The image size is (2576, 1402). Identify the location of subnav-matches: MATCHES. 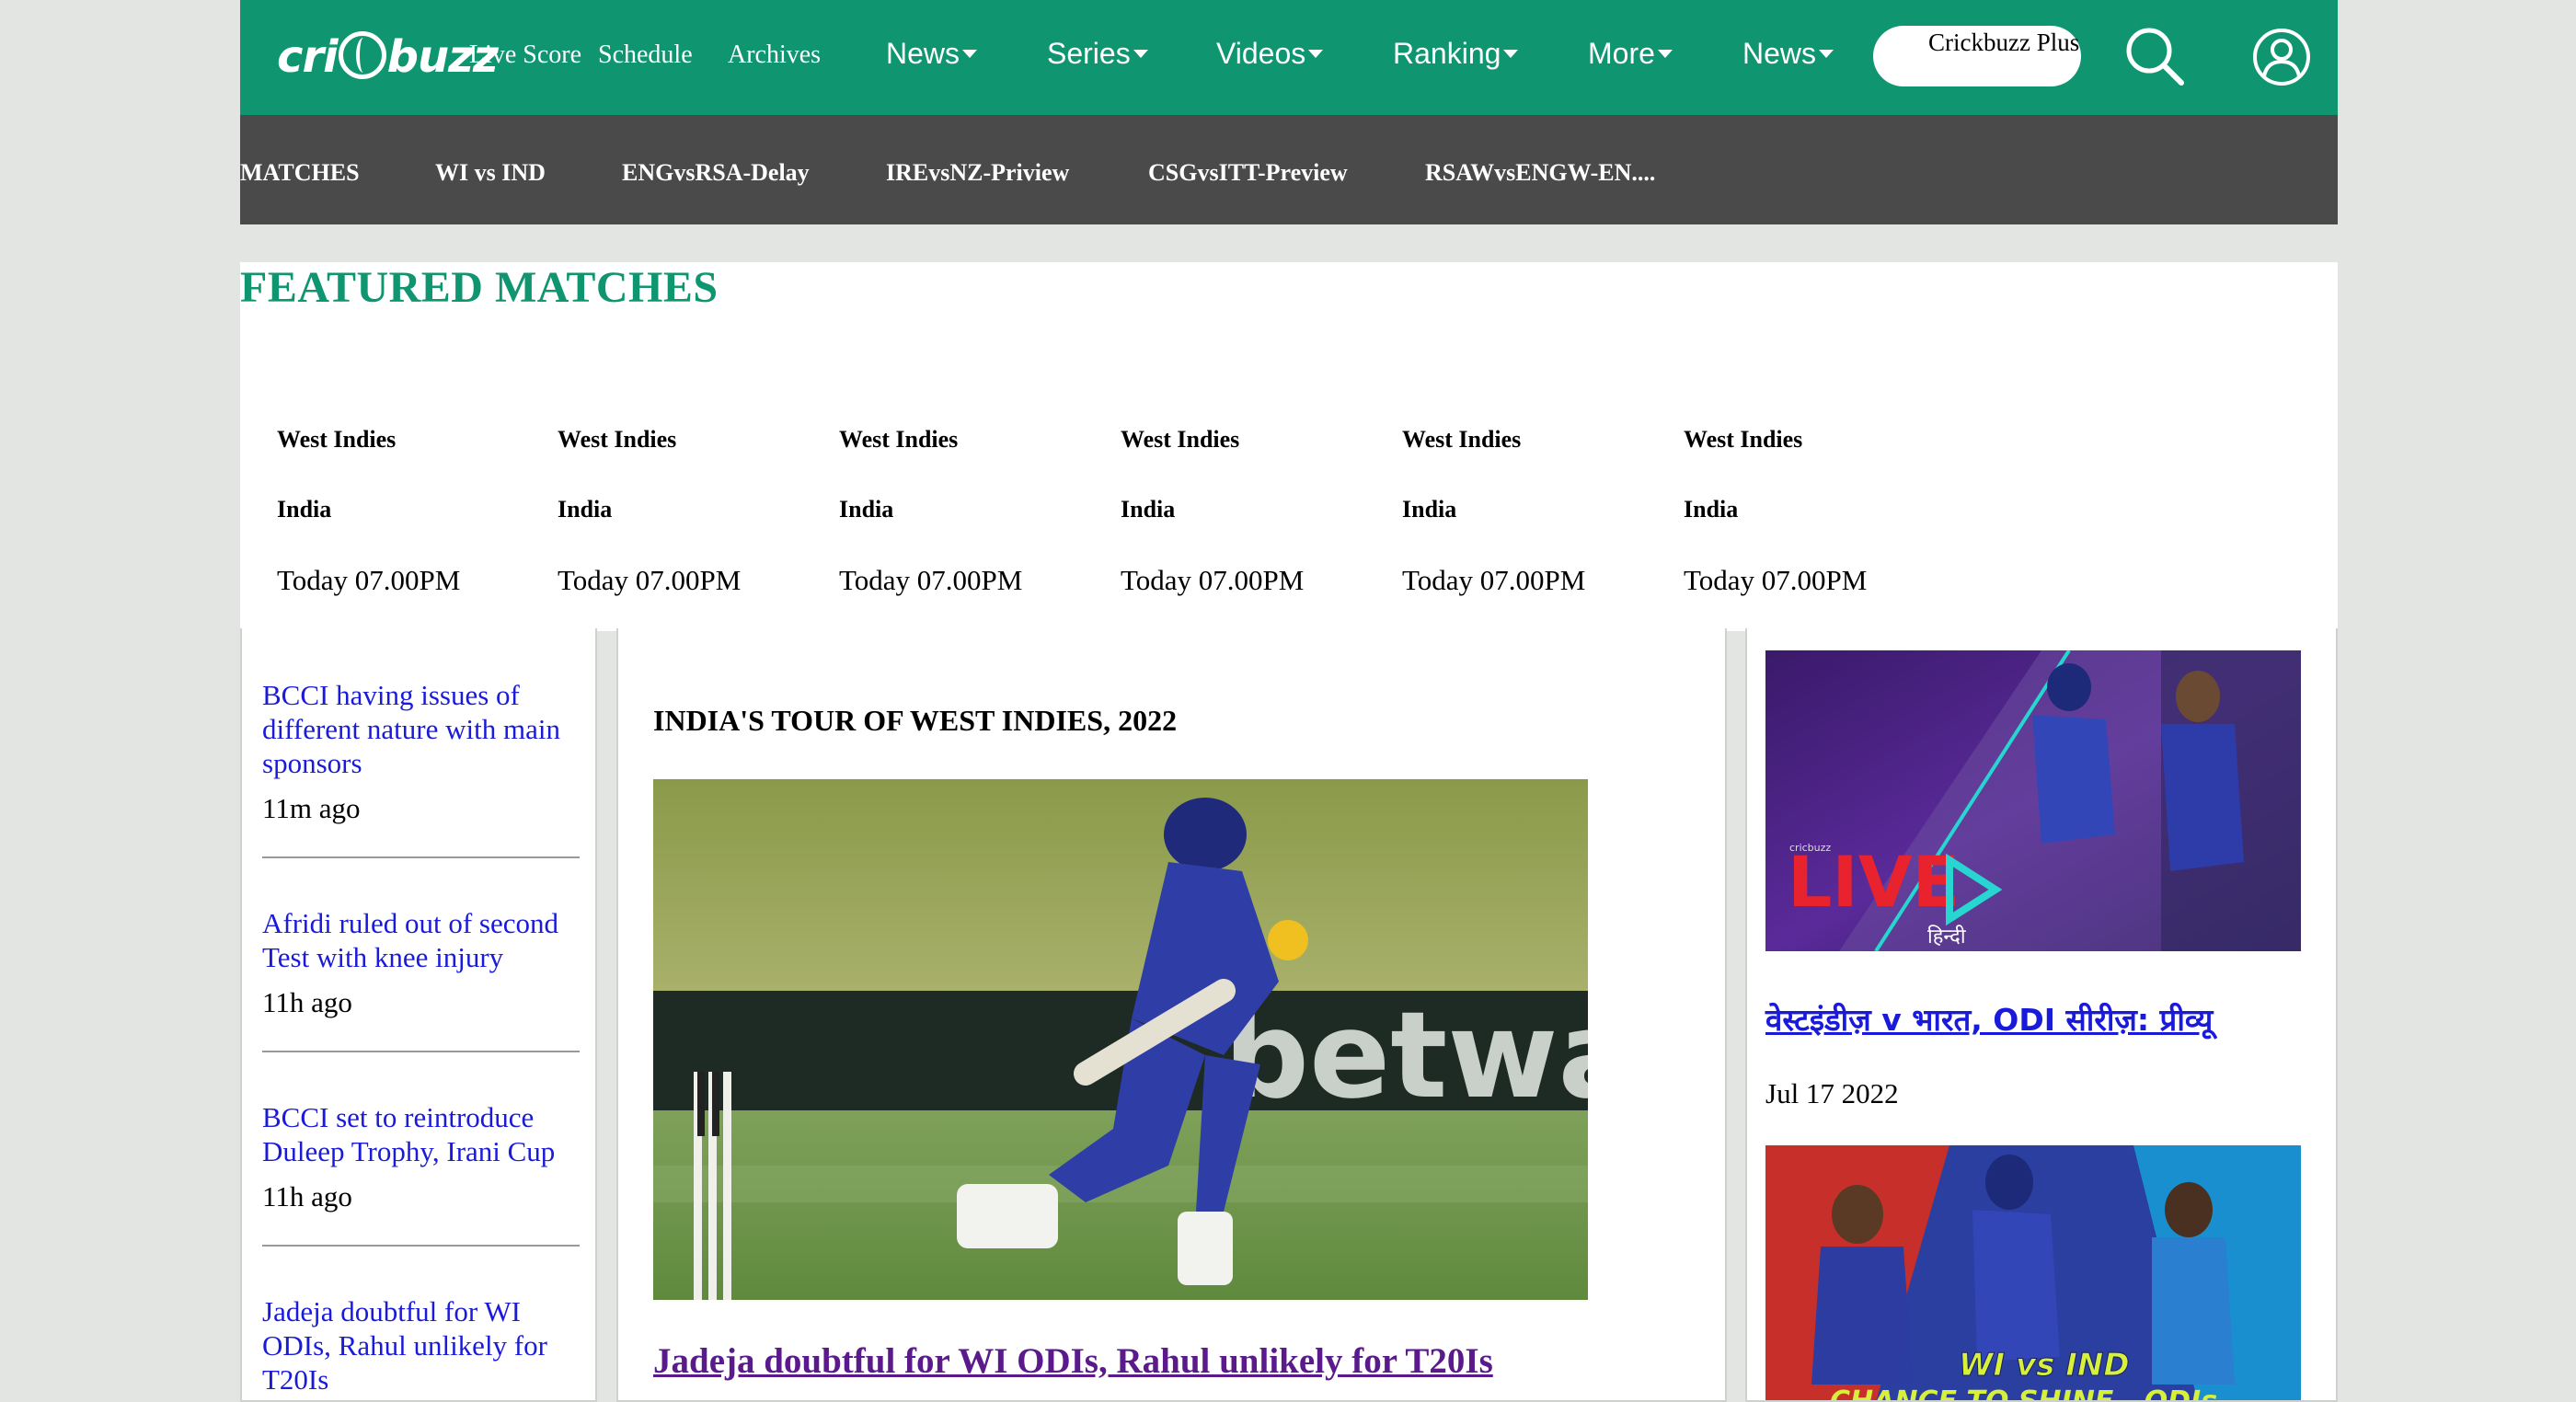
(300, 173).